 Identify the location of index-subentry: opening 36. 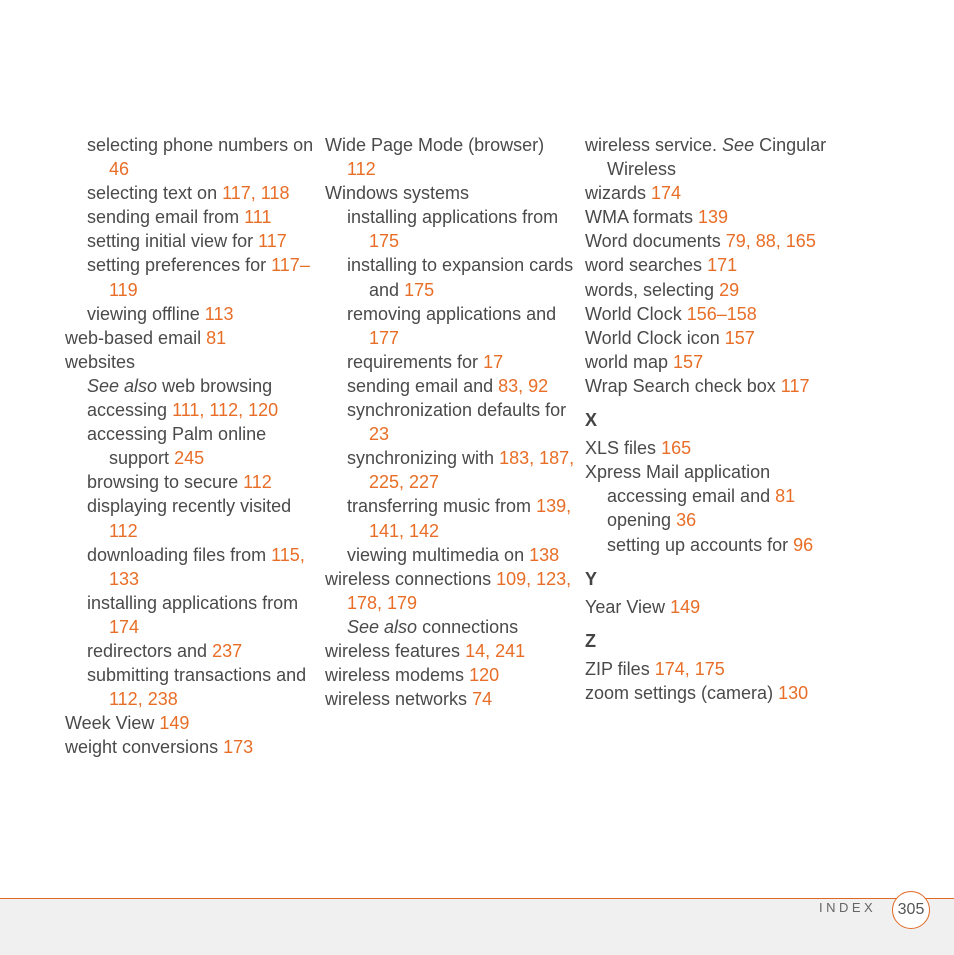
(710, 520).